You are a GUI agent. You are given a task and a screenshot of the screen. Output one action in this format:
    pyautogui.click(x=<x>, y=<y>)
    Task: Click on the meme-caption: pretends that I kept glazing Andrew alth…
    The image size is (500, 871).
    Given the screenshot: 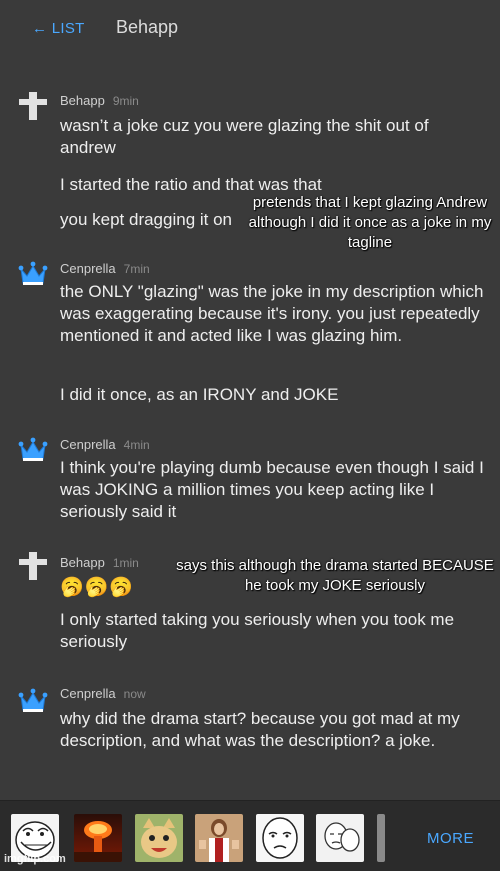 What is the action you would take?
    pyautogui.click(x=370, y=223)
    